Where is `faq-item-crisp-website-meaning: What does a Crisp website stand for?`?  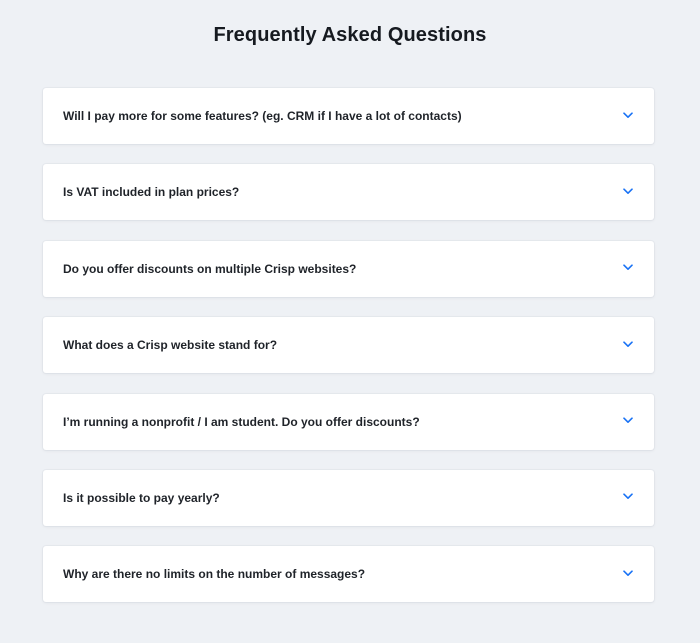
faq-item-crisp-website-meaning: What does a Crisp website stand for? is located at coordinates (348, 345).